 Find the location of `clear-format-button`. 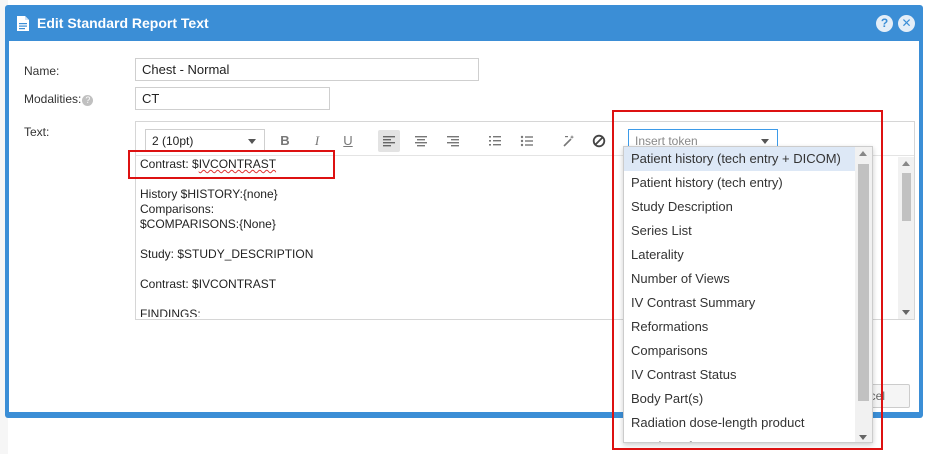

clear-format-button is located at coordinates (569, 141).